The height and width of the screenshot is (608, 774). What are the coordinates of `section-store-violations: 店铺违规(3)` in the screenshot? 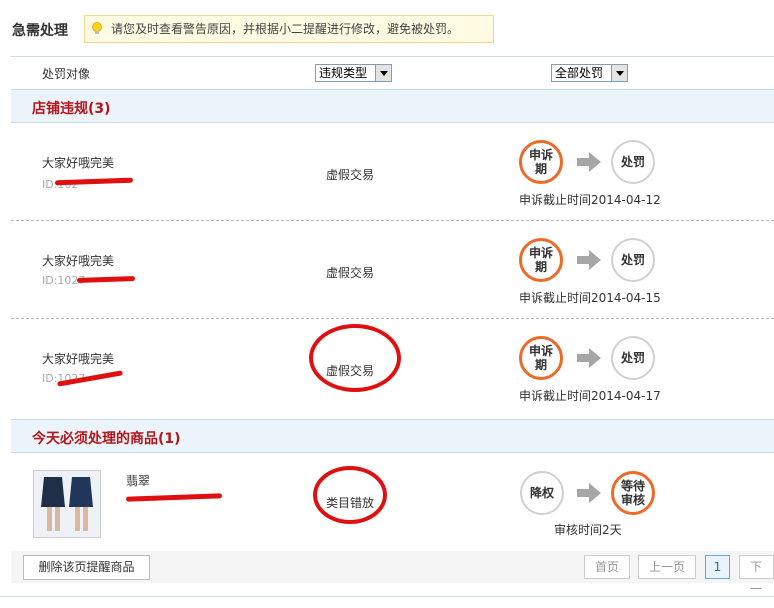 It's located at (392, 106).